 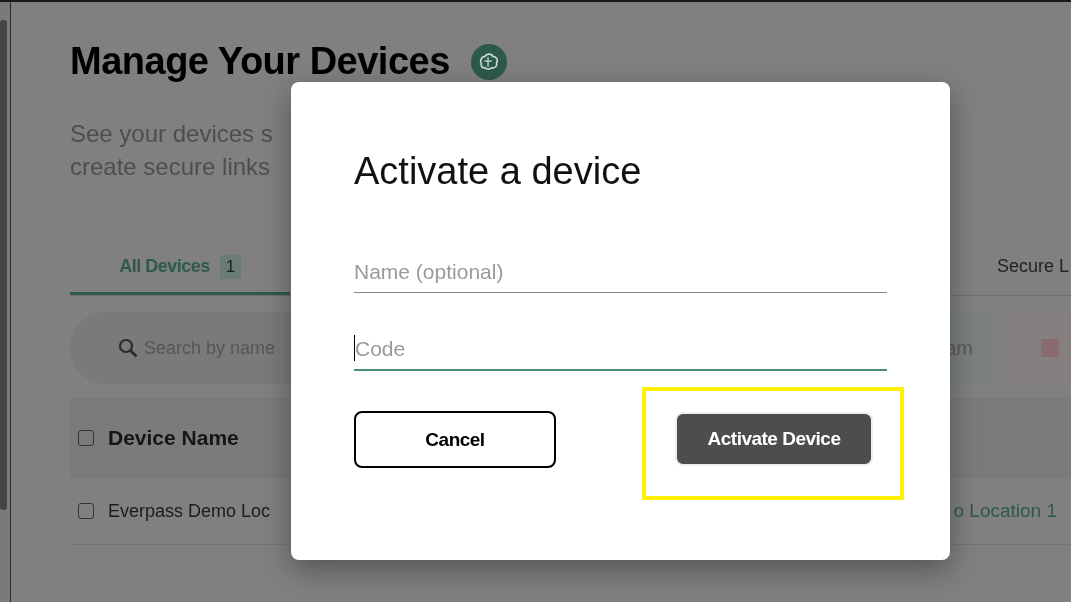 What do you see at coordinates (173, 438) in the screenshot?
I see `column-header: Device Name` at bounding box center [173, 438].